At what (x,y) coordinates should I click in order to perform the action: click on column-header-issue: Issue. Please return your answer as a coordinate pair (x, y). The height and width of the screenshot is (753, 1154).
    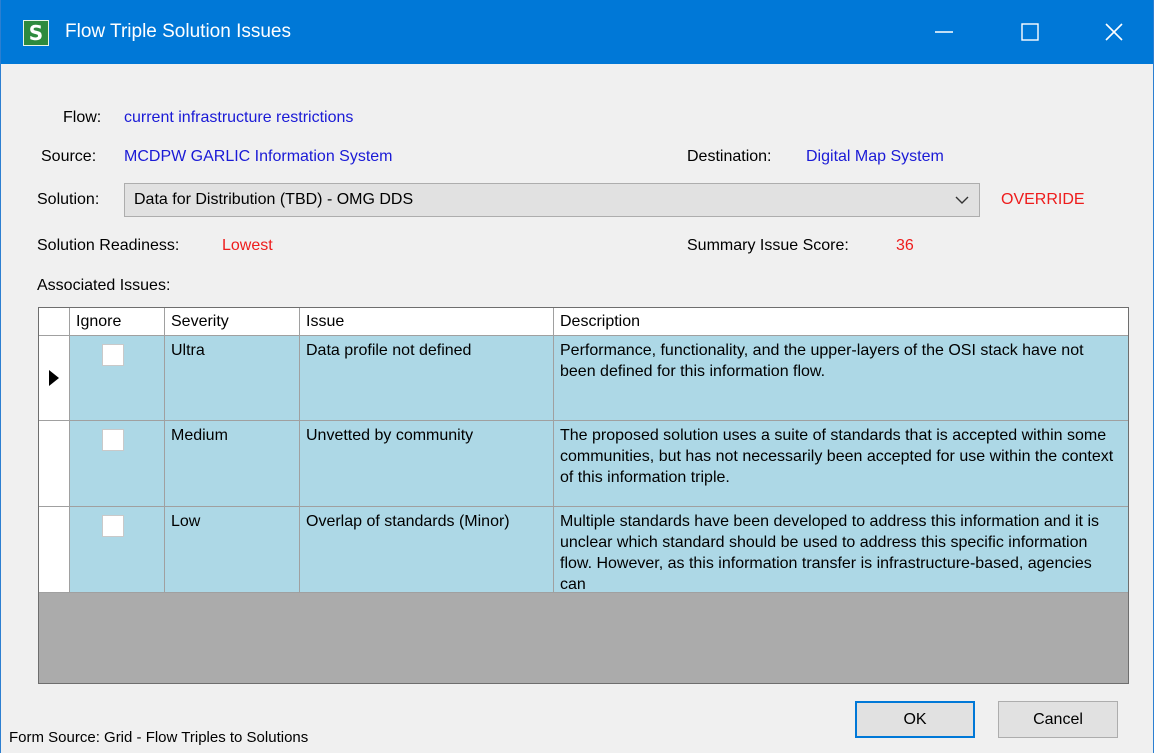
    Looking at the image, I should click on (427, 322).